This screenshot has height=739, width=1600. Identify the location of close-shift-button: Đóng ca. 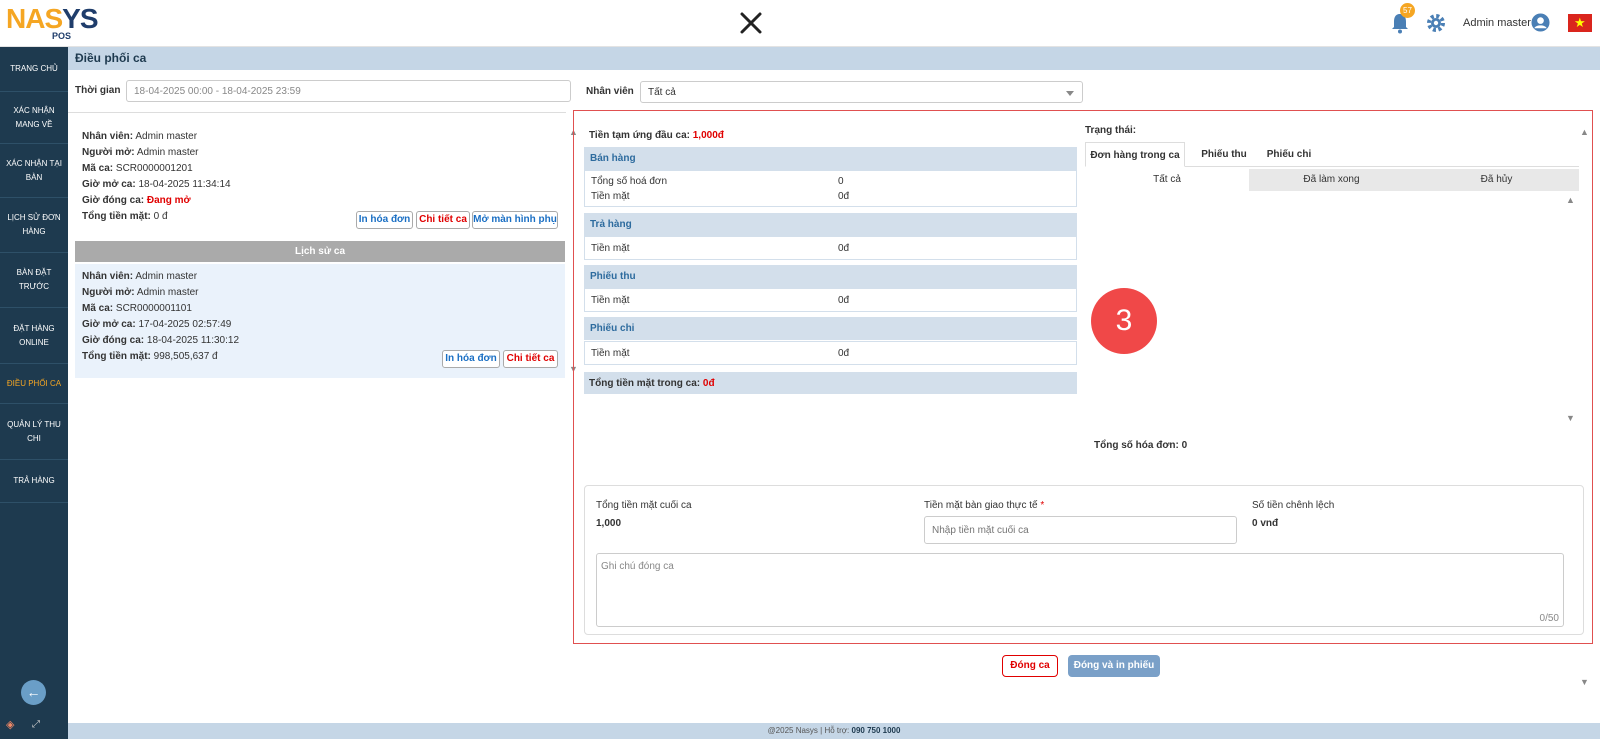
(1030, 666).